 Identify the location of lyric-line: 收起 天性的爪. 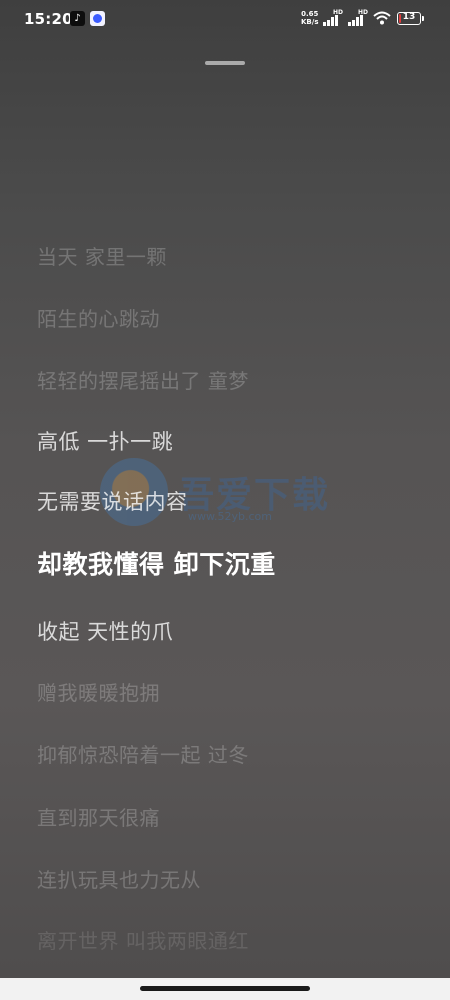
(105, 631).